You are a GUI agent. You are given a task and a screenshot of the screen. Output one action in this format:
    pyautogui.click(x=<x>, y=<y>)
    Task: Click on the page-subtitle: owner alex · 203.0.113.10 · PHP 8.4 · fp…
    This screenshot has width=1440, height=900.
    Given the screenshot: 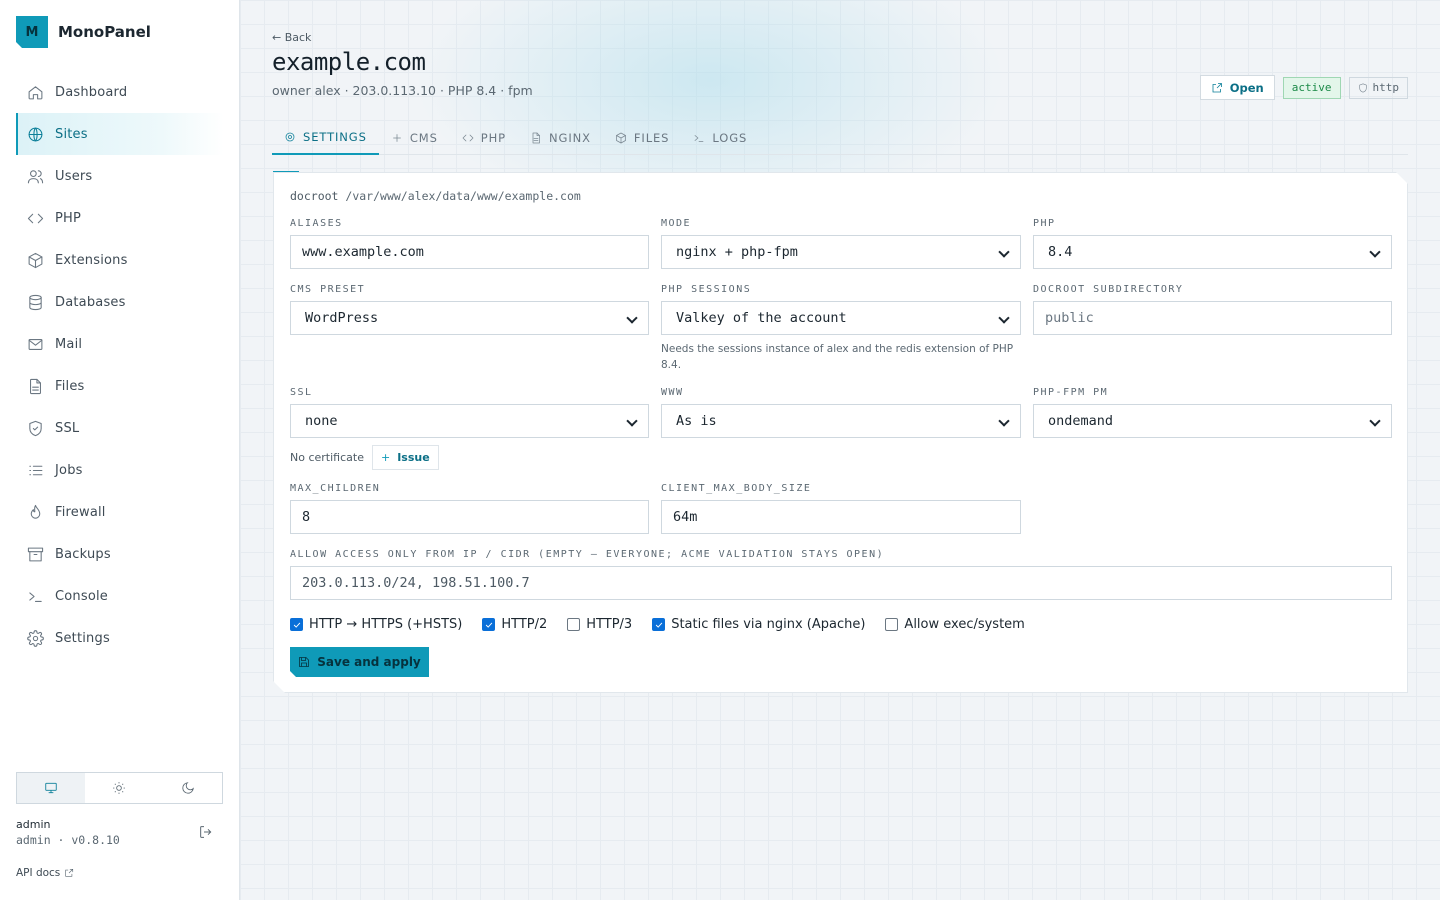 What is the action you would take?
    pyautogui.click(x=402, y=90)
    